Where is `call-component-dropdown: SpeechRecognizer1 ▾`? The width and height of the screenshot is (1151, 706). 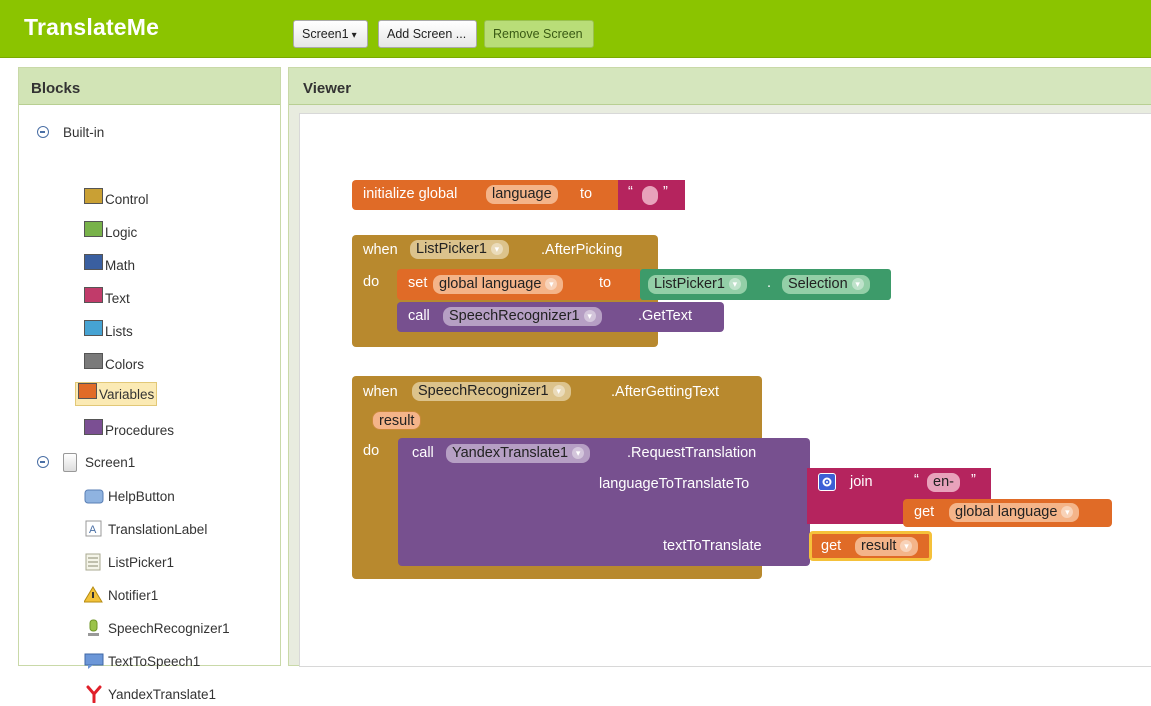
call-component-dropdown: SpeechRecognizer1 ▾ is located at coordinates (522, 316).